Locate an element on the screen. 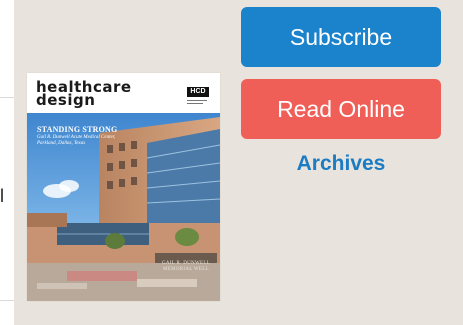  cover-building-sign: GAIL R. DUNWELL MEMORIAL WELL is located at coordinates (186, 266).